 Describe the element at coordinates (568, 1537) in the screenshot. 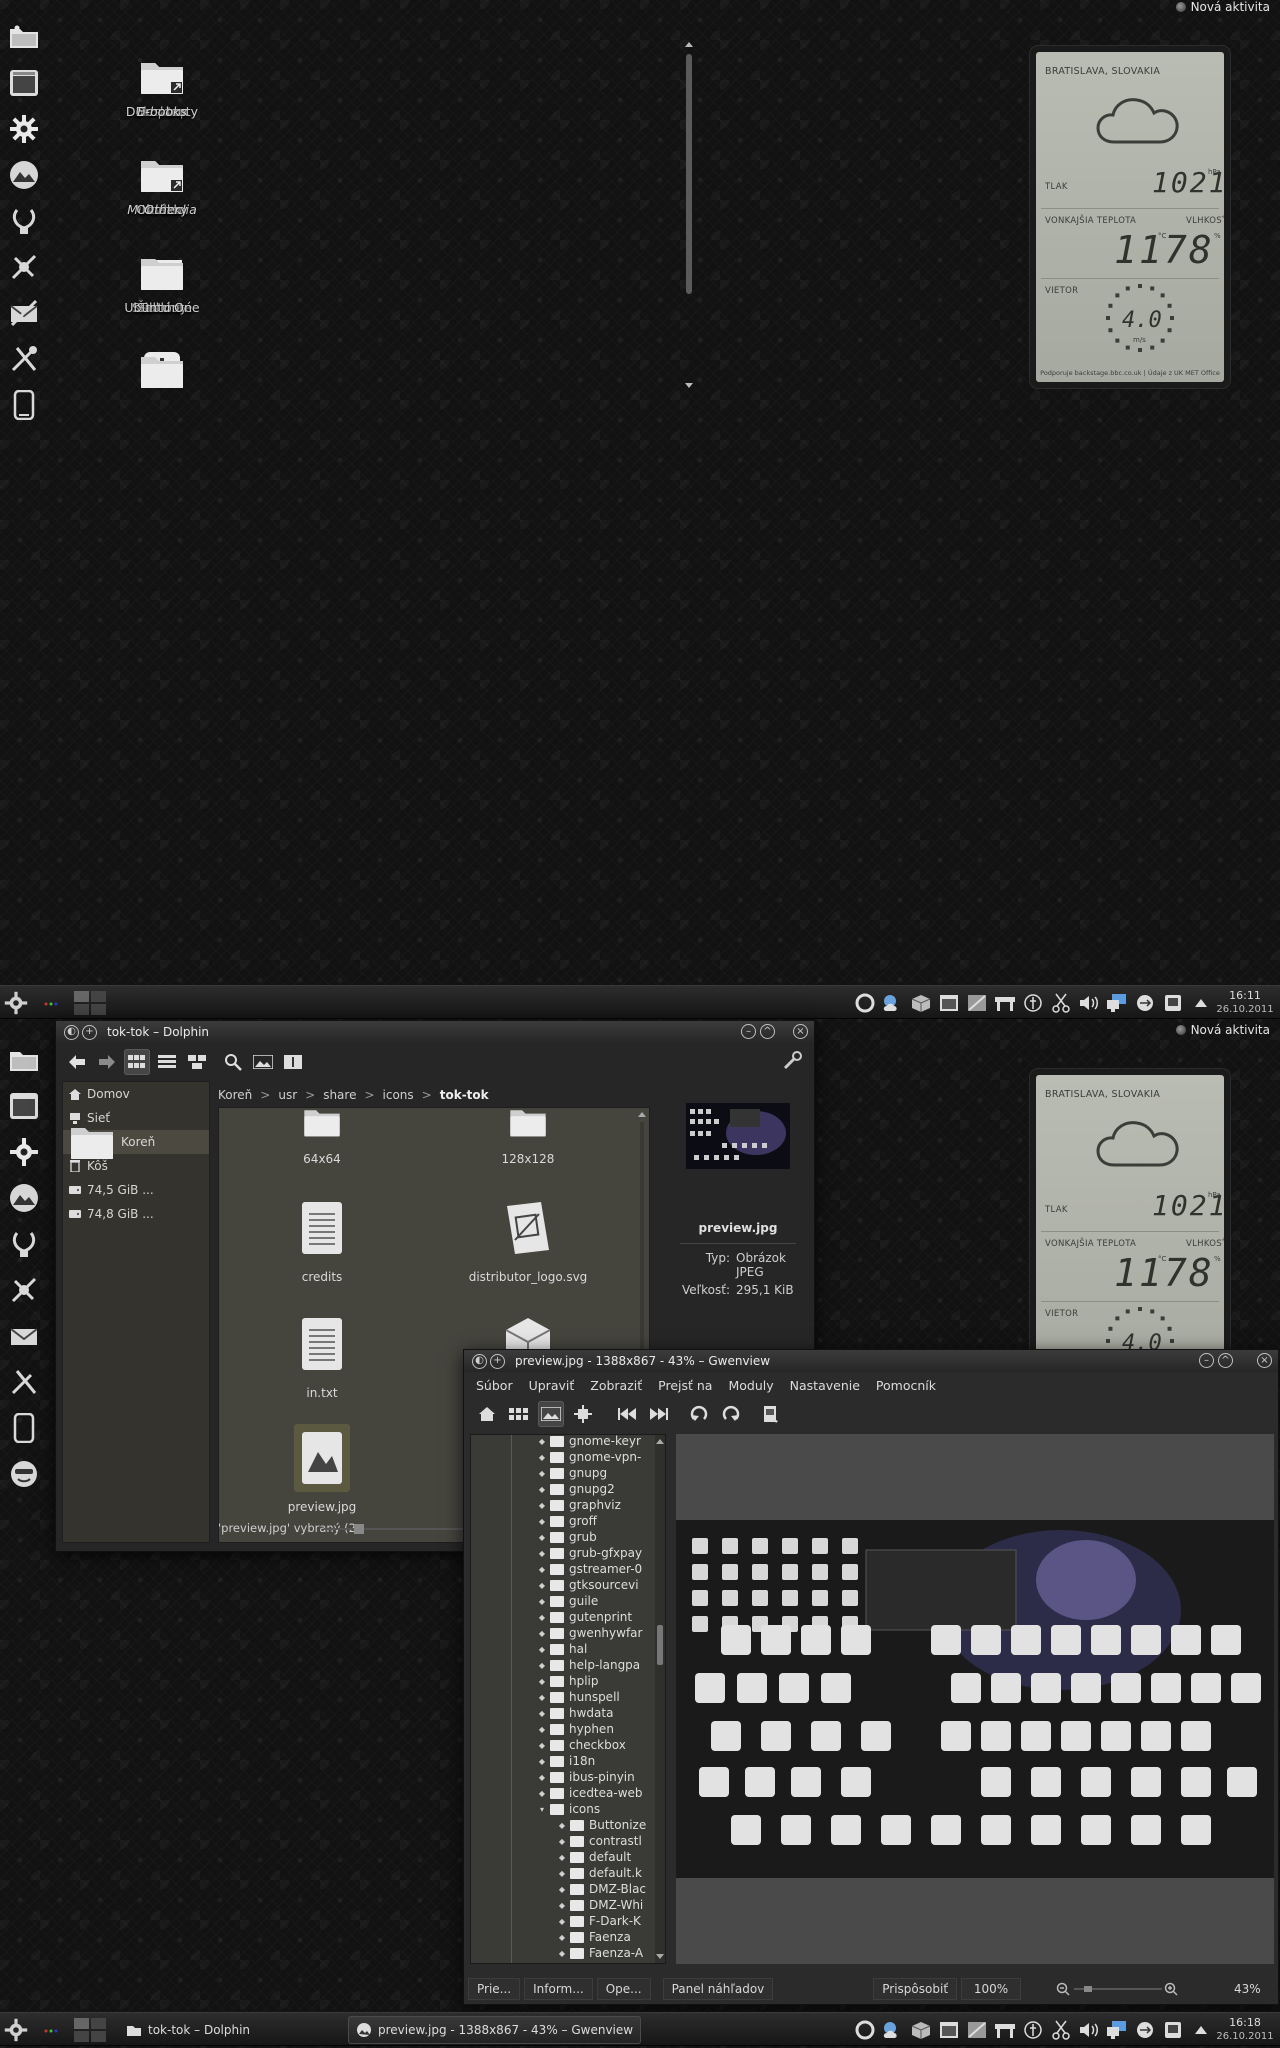

I see `tree-item: ◆ grub` at that location.